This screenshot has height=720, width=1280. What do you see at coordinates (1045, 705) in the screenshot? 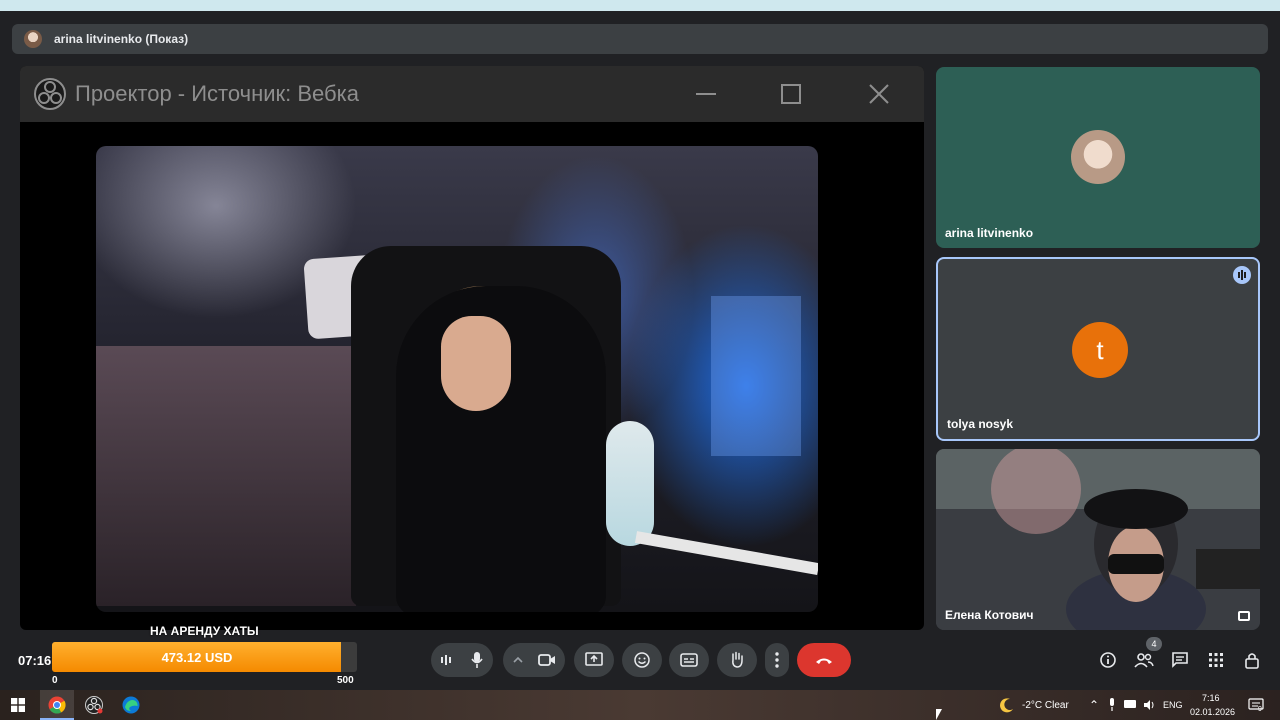
I see `weather-text: -2°C Clear` at bounding box center [1045, 705].